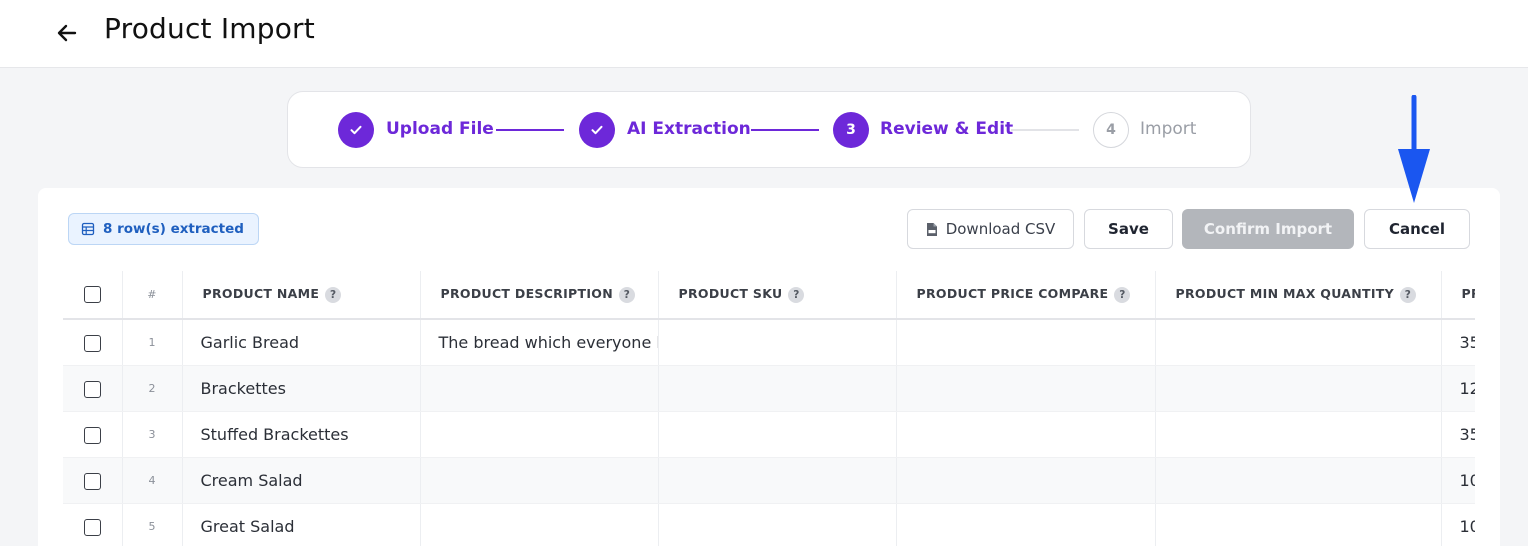  What do you see at coordinates (1268, 229) in the screenshot?
I see `confirm-import-button: Confirm Import` at bounding box center [1268, 229].